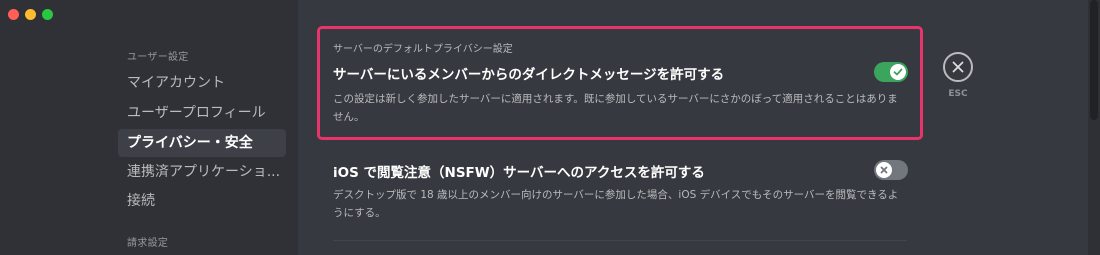 Image resolution: width=1100 pixels, height=255 pixels. What do you see at coordinates (13, 14) in the screenshot?
I see `window-close-button` at bounding box center [13, 14].